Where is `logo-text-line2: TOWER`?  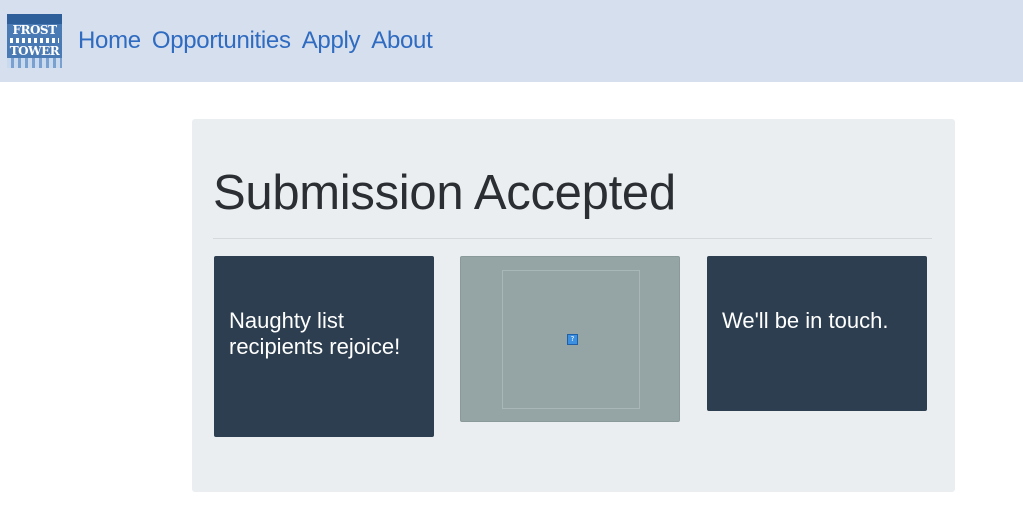
logo-text-line2: TOWER is located at coordinates (34, 51).